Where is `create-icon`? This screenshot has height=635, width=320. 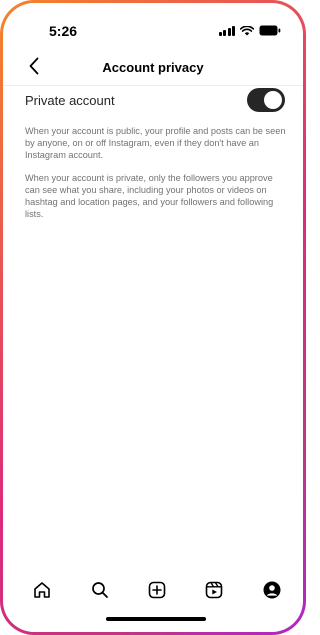
create-icon is located at coordinates (157, 592).